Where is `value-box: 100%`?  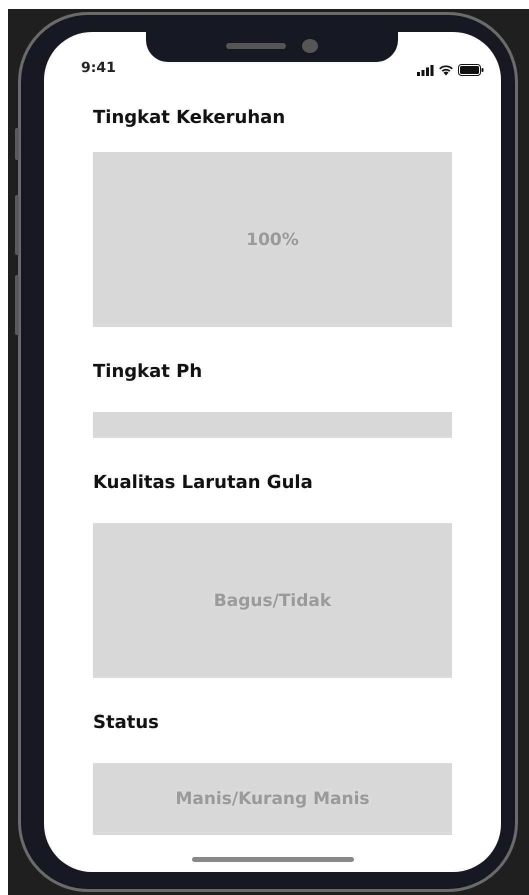 value-box: 100% is located at coordinates (272, 239).